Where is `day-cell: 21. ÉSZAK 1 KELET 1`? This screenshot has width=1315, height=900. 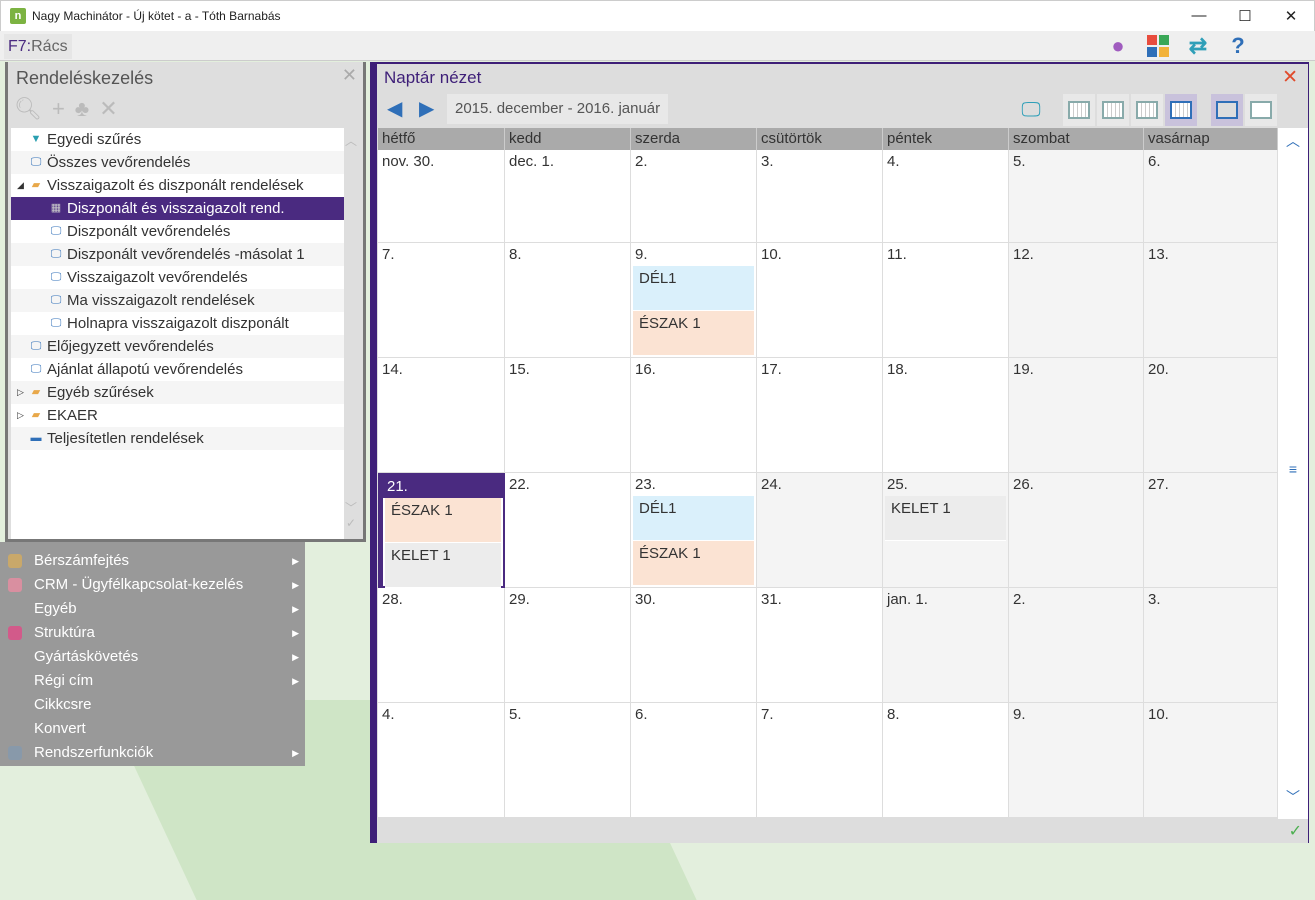 day-cell: 21. ÉSZAK 1 KELET 1 is located at coordinates (441, 530).